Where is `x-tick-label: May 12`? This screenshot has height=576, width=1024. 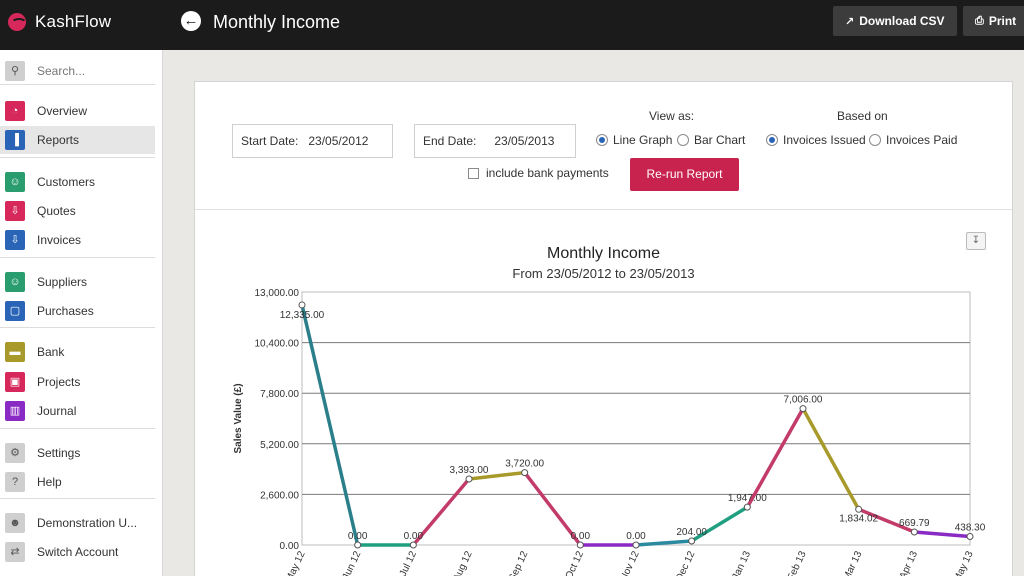 x-tick-label: May 12 is located at coordinates (296, 562).